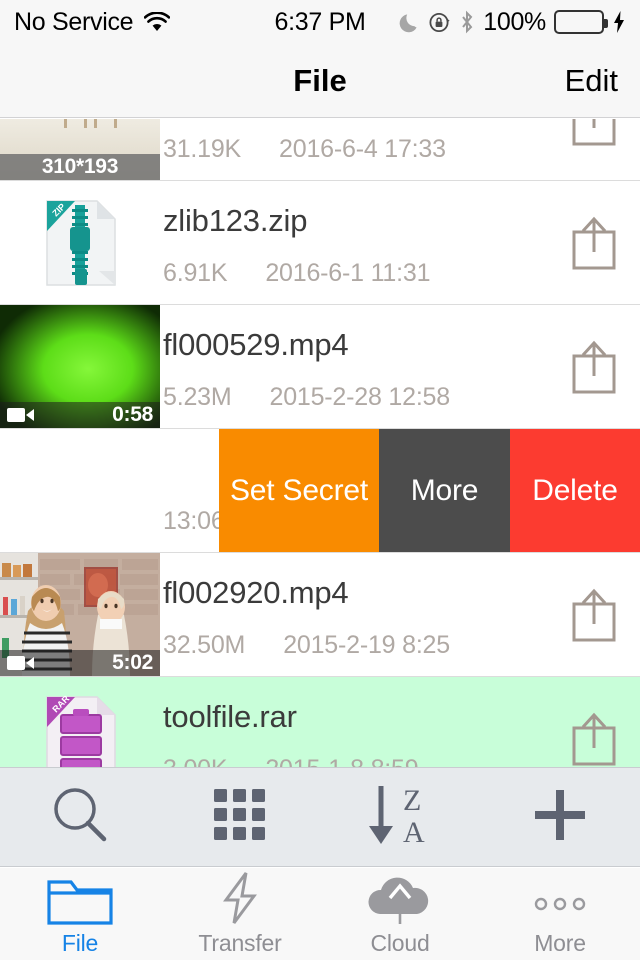 This screenshot has height=960, width=640. What do you see at coordinates (256, 344) in the screenshot?
I see `file-name: fl000529.mp4` at bounding box center [256, 344].